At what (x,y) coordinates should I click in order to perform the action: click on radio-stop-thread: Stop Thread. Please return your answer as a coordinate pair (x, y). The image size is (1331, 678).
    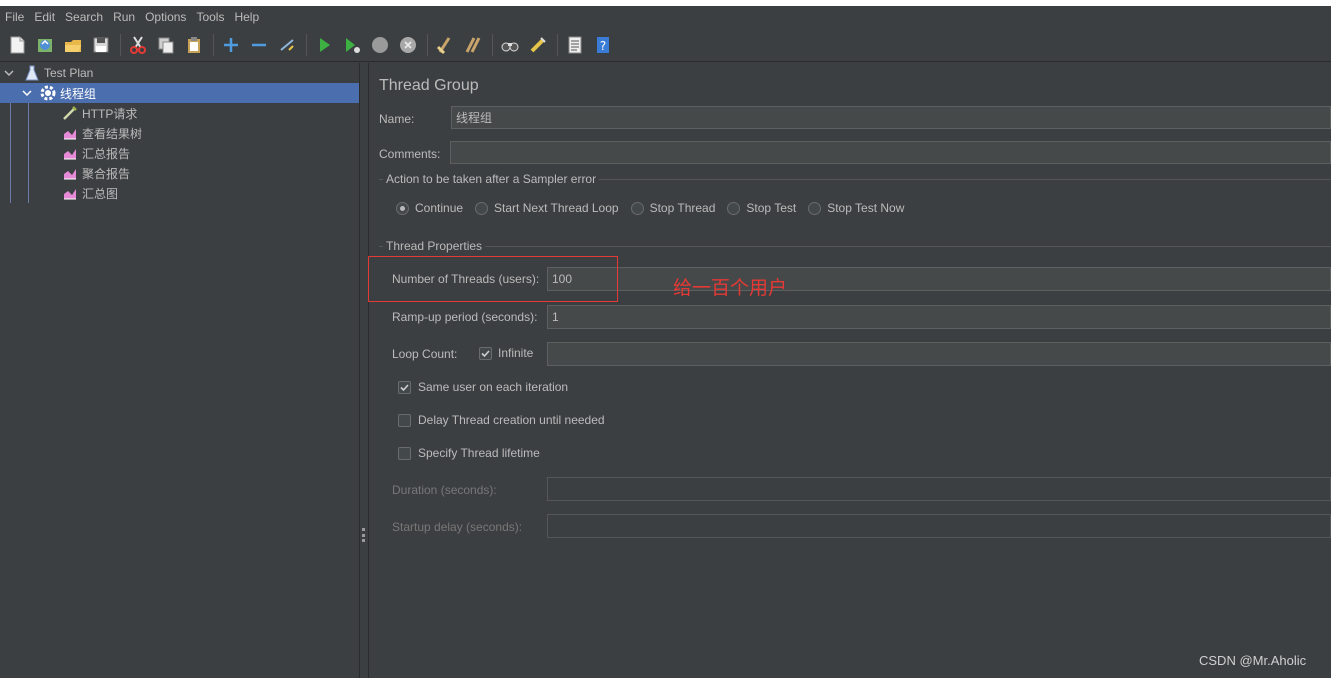
    Looking at the image, I should click on (672, 208).